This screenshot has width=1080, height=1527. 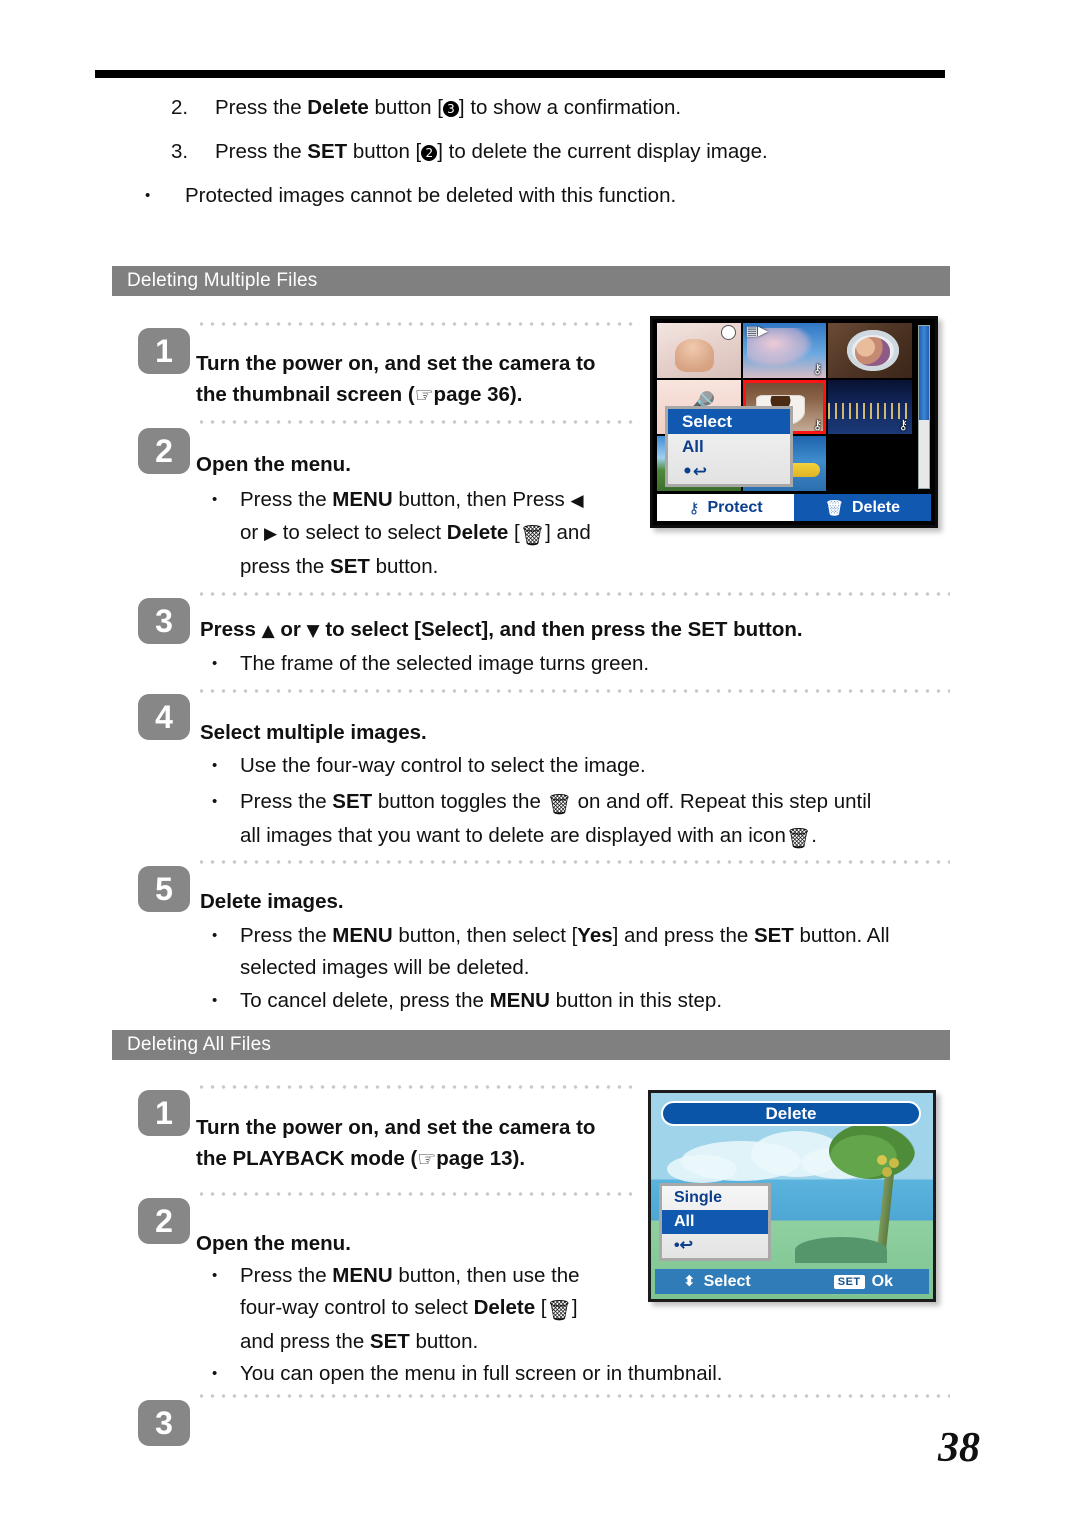 What do you see at coordinates (307, 1158) in the screenshot?
I see `step-1-all-line2a: the PLAYBACK mode (` at bounding box center [307, 1158].